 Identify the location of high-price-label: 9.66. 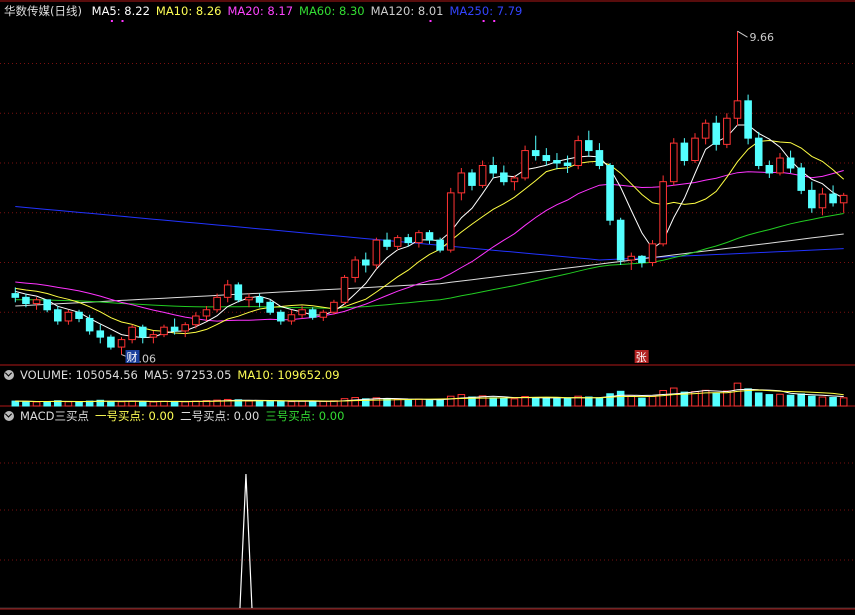
(761, 37).